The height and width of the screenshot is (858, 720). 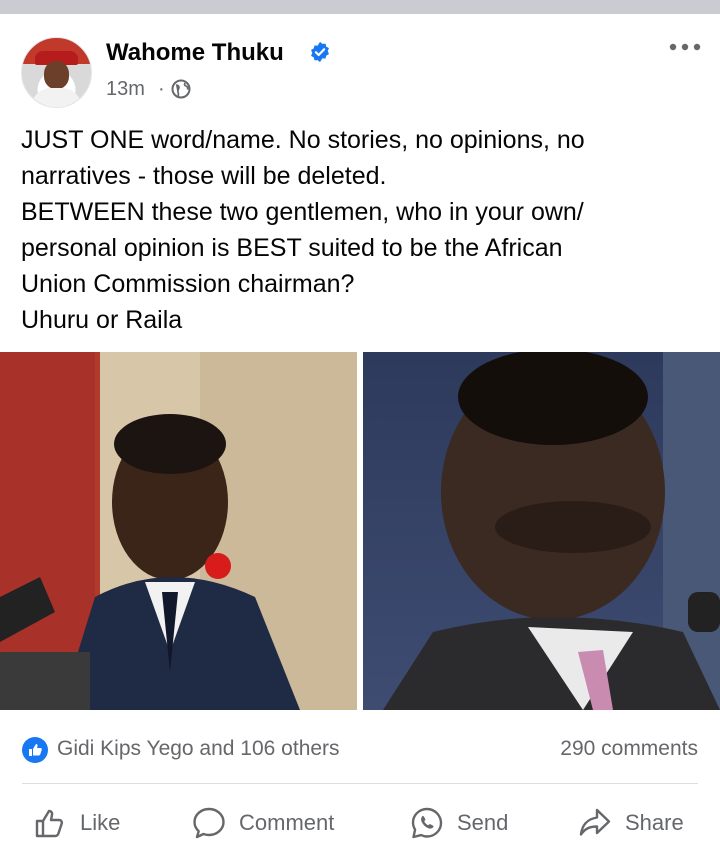 What do you see at coordinates (360, 783) in the screenshot?
I see `actions-divider` at bounding box center [360, 783].